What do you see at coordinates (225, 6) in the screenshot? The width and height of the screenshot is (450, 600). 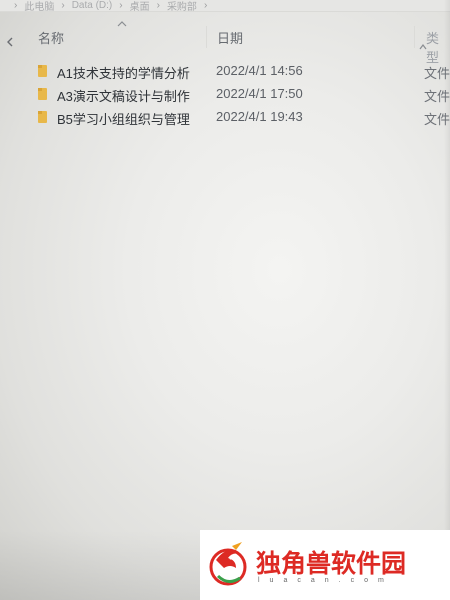 I see `breadcrumb: › 此电脑 › Data (D:) › 桌面 › 采购部 ›` at bounding box center [225, 6].